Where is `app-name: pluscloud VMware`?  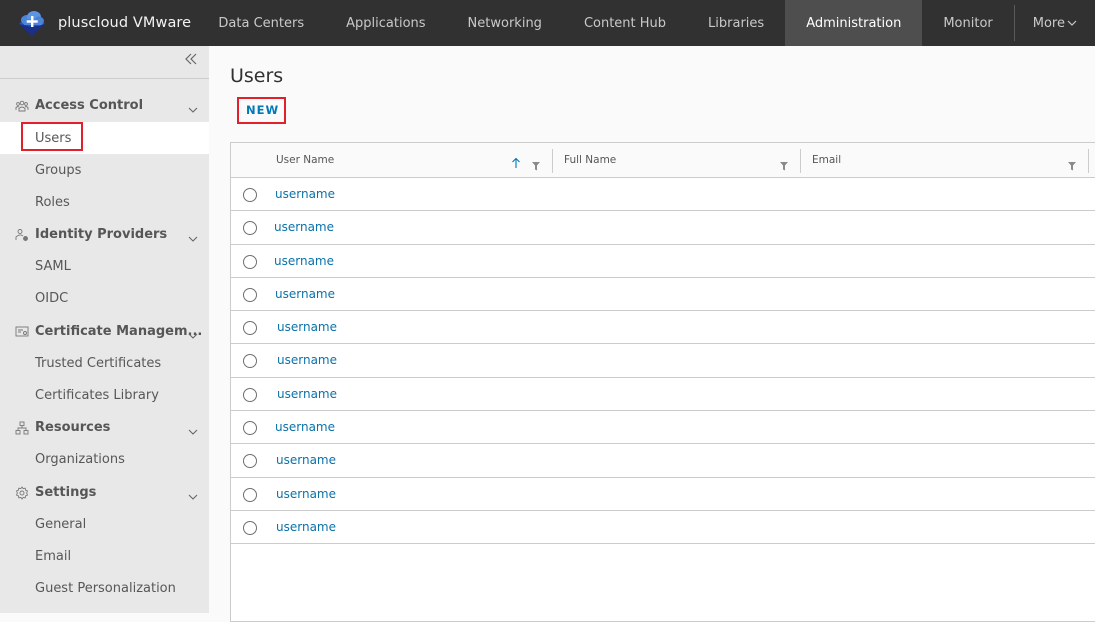
app-name: pluscloud VMware is located at coordinates (125, 23).